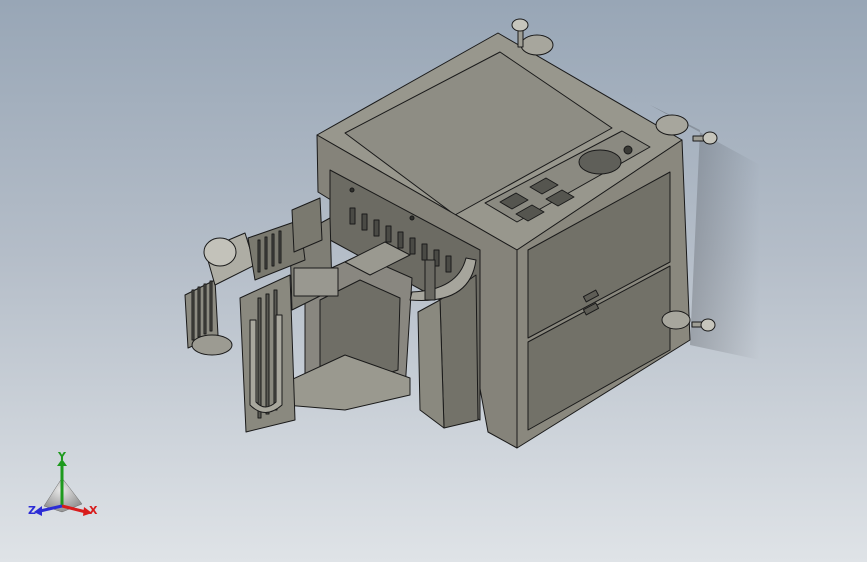  What do you see at coordinates (32, 510) in the screenshot?
I see `z-axis-label: Z` at bounding box center [32, 510].